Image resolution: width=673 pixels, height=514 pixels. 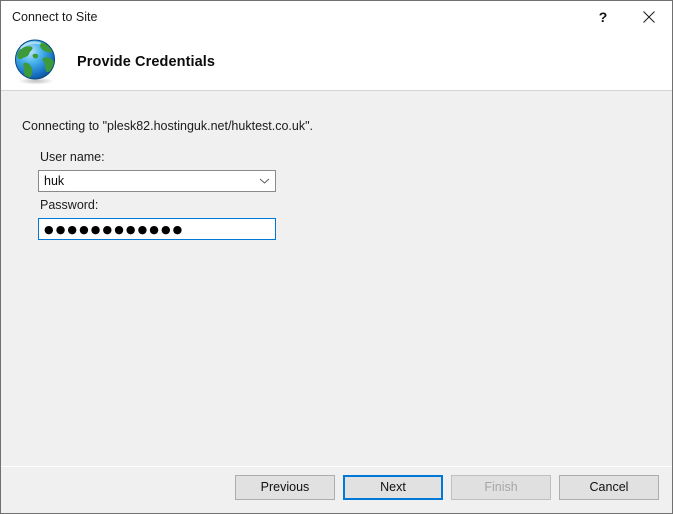 What do you see at coordinates (501, 487) in the screenshot?
I see `finish-button: Finish` at bounding box center [501, 487].